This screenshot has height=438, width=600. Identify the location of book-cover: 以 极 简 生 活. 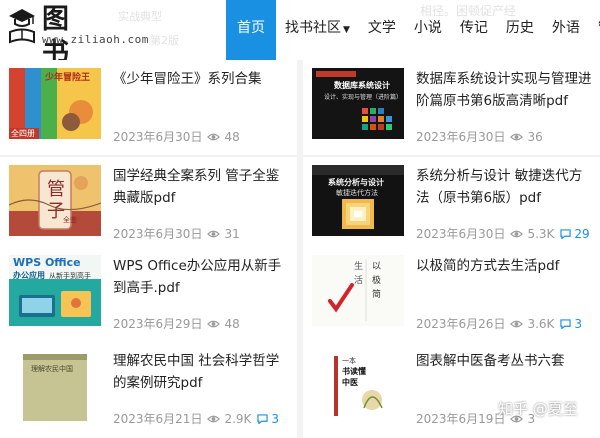
(358, 290).